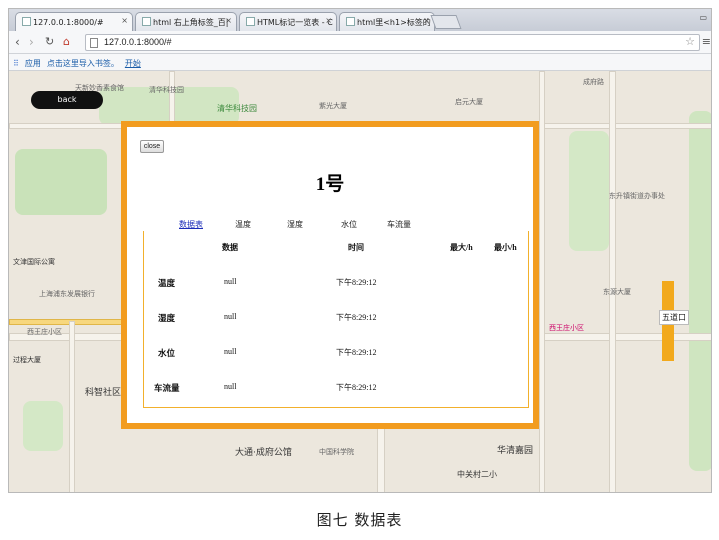 The width and height of the screenshot is (719, 540). Describe the element at coordinates (515, 451) in the screenshot. I see `map-label: 华清嘉园` at that location.